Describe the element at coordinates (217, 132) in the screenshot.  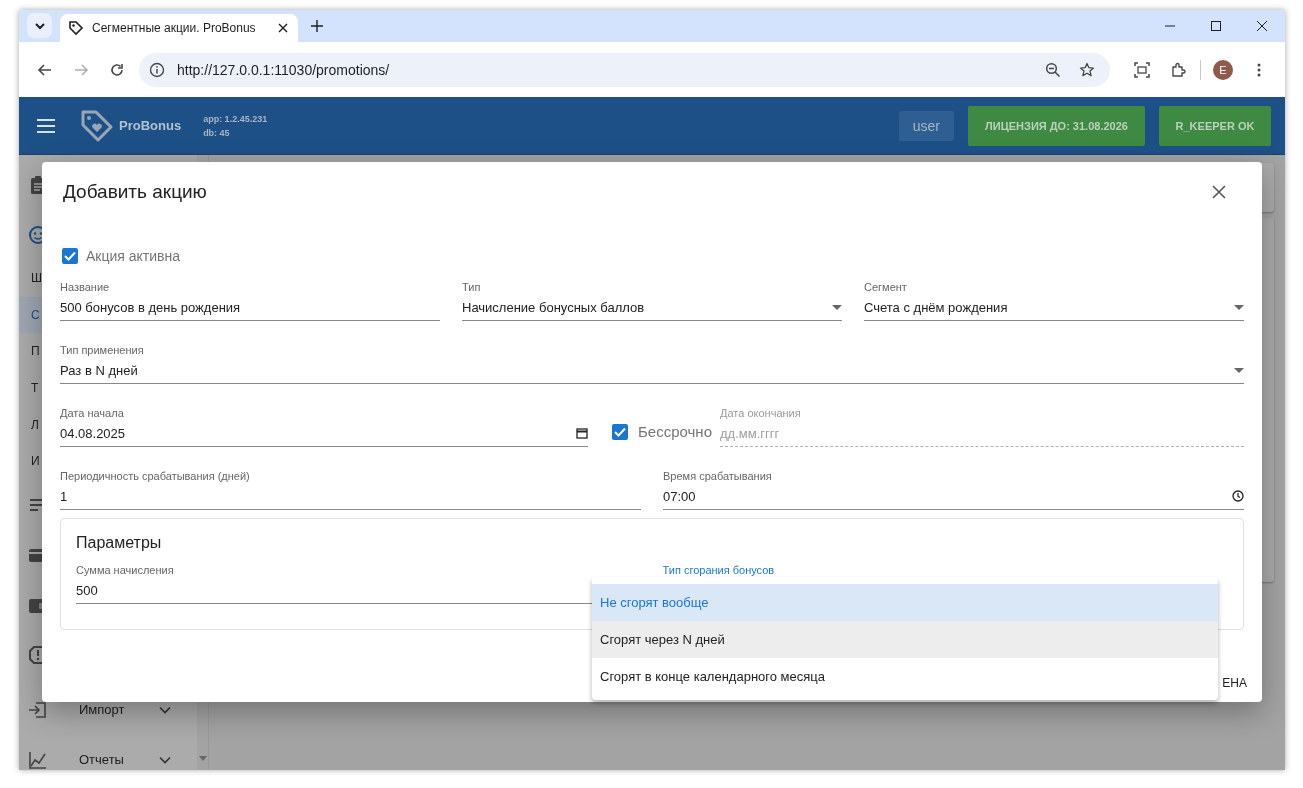
I see `db-version: db: 45` at that location.